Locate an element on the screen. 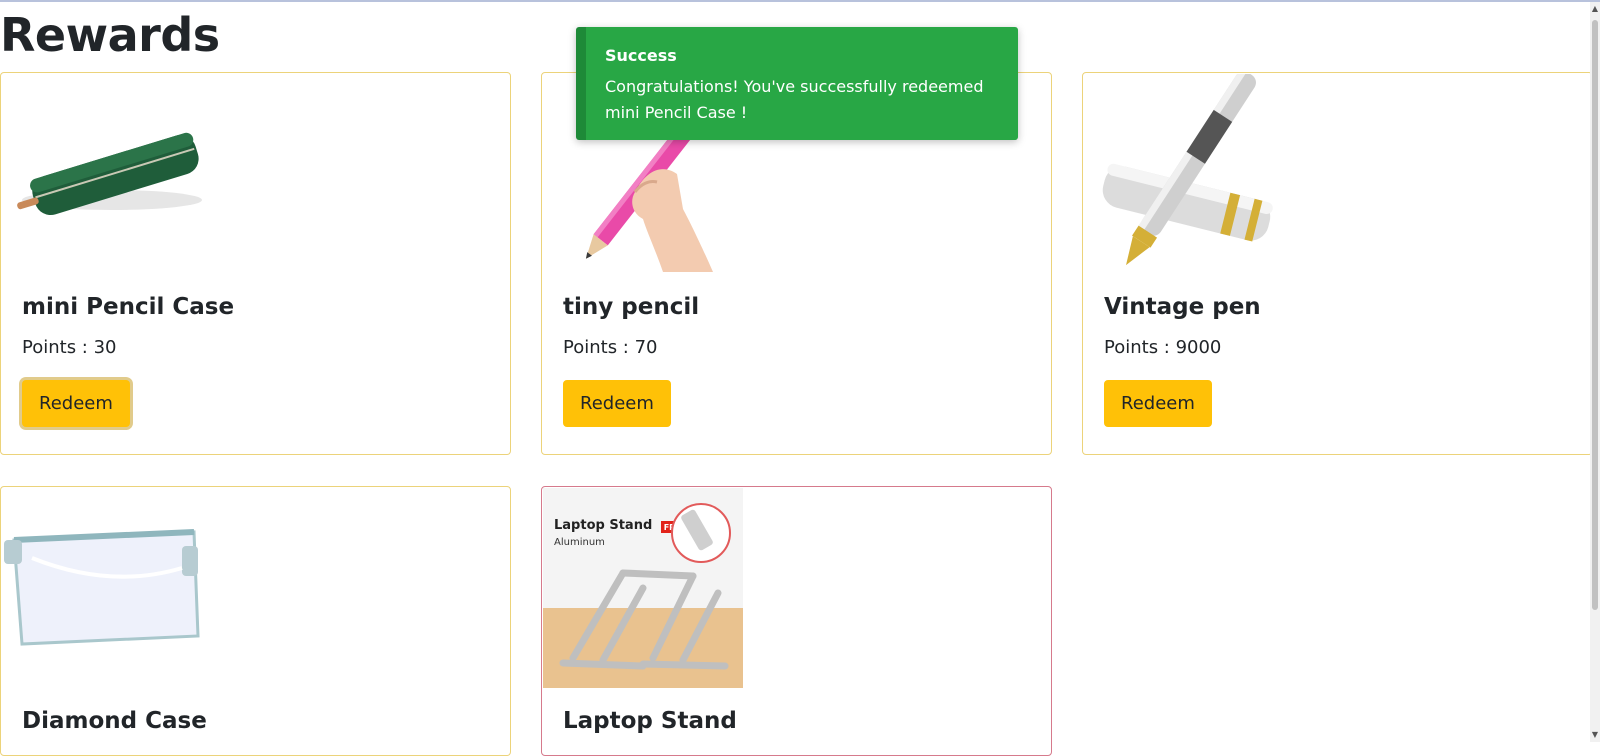 This screenshot has width=1600, height=756. reward-name: Diamond Case is located at coordinates (114, 721).